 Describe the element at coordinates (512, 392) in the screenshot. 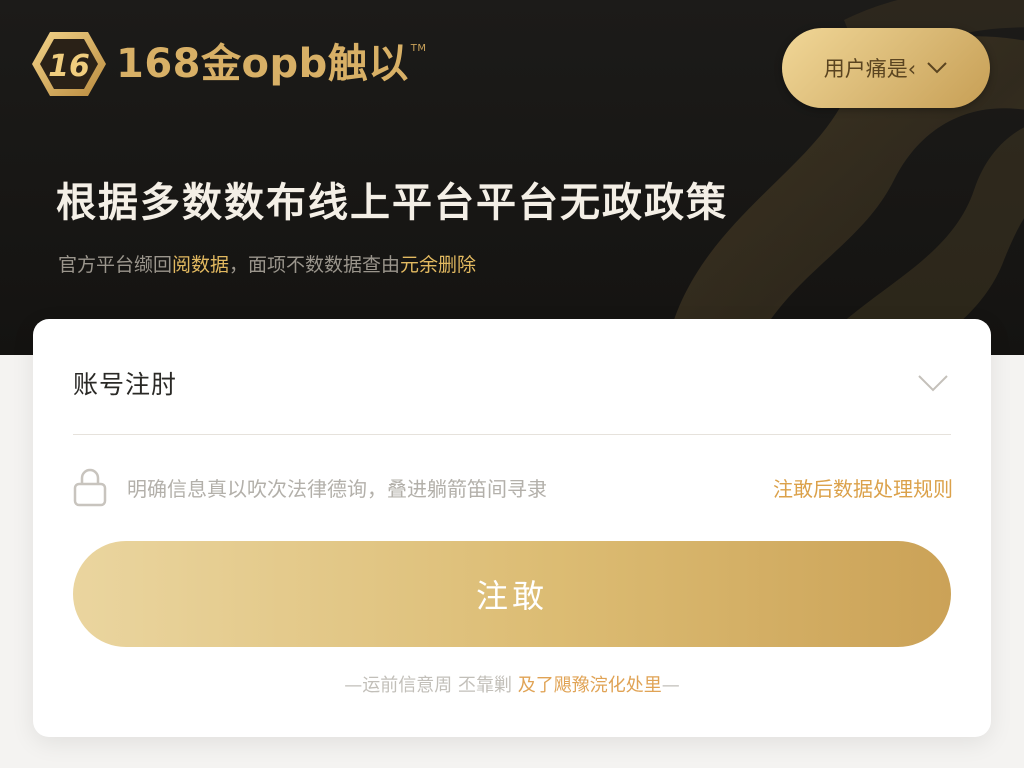

I see `account-select: 账号注肘` at that location.